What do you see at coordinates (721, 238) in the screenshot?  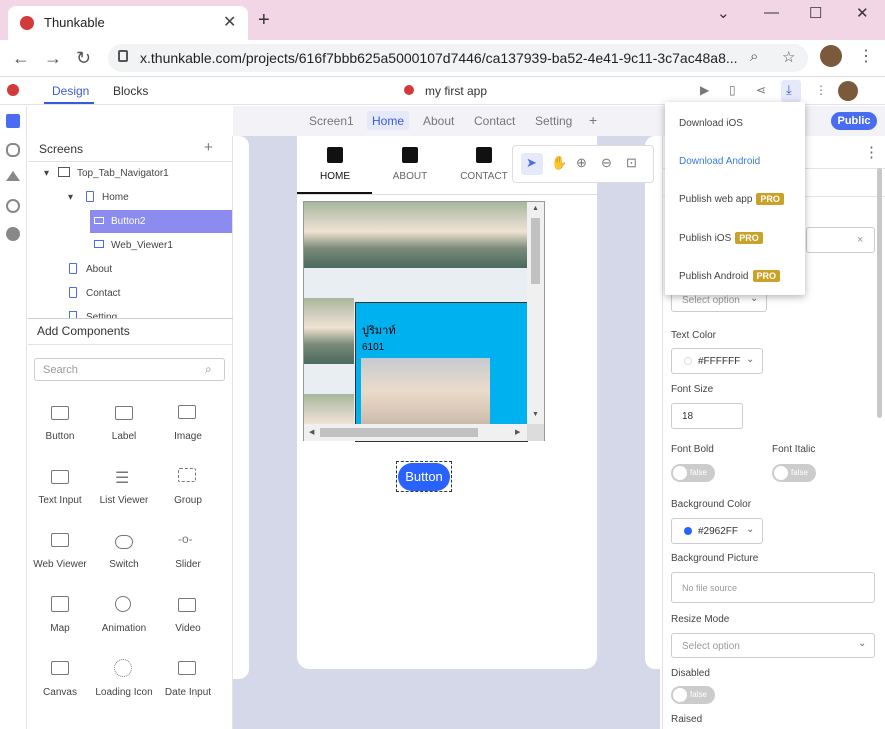 I see `menu-item-publish-ios: Publish iOS PRO` at bounding box center [721, 238].